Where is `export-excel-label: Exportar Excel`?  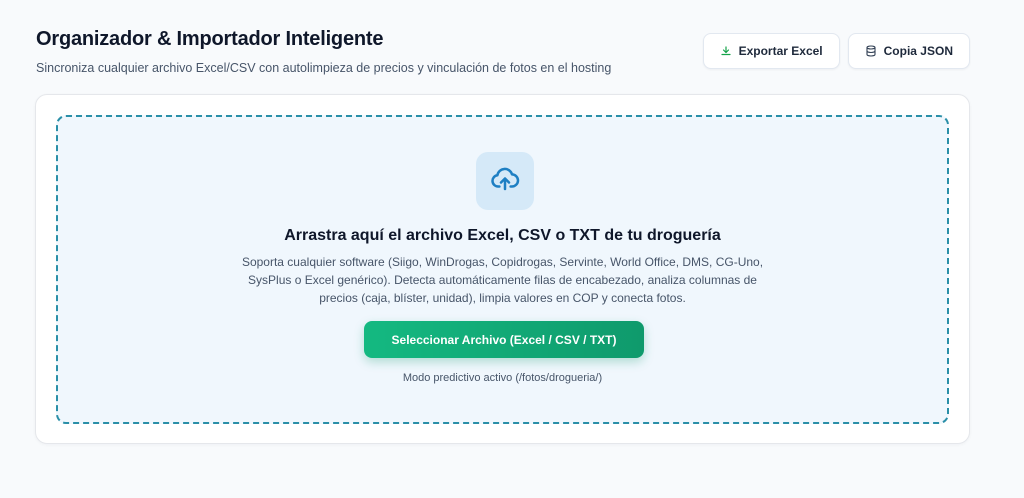
export-excel-label: Exportar Excel is located at coordinates (780, 51).